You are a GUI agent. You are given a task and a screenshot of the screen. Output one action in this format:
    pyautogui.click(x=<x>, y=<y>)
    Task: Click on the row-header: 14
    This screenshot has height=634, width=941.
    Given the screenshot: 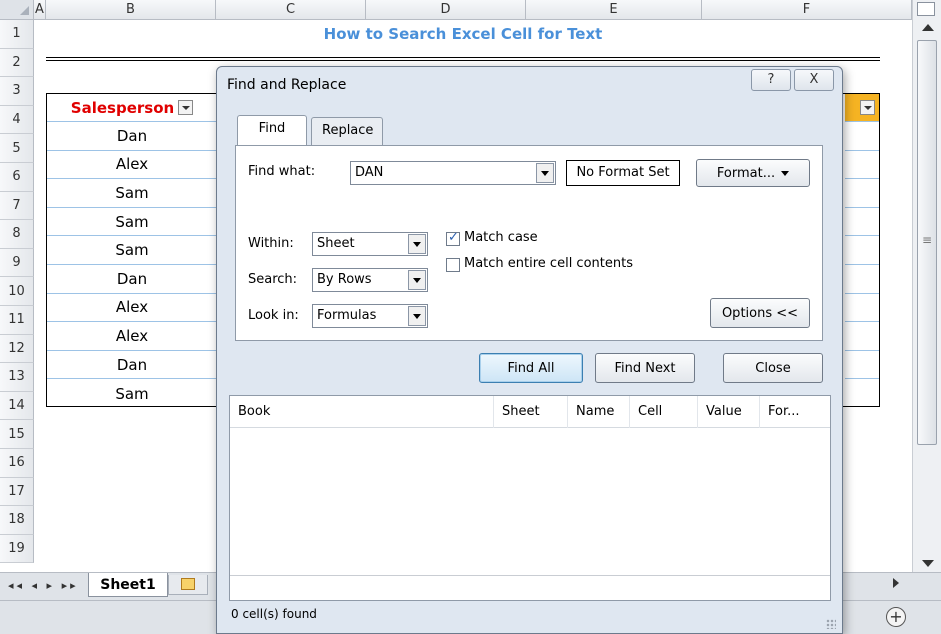 What is the action you would take?
    pyautogui.click(x=17, y=406)
    